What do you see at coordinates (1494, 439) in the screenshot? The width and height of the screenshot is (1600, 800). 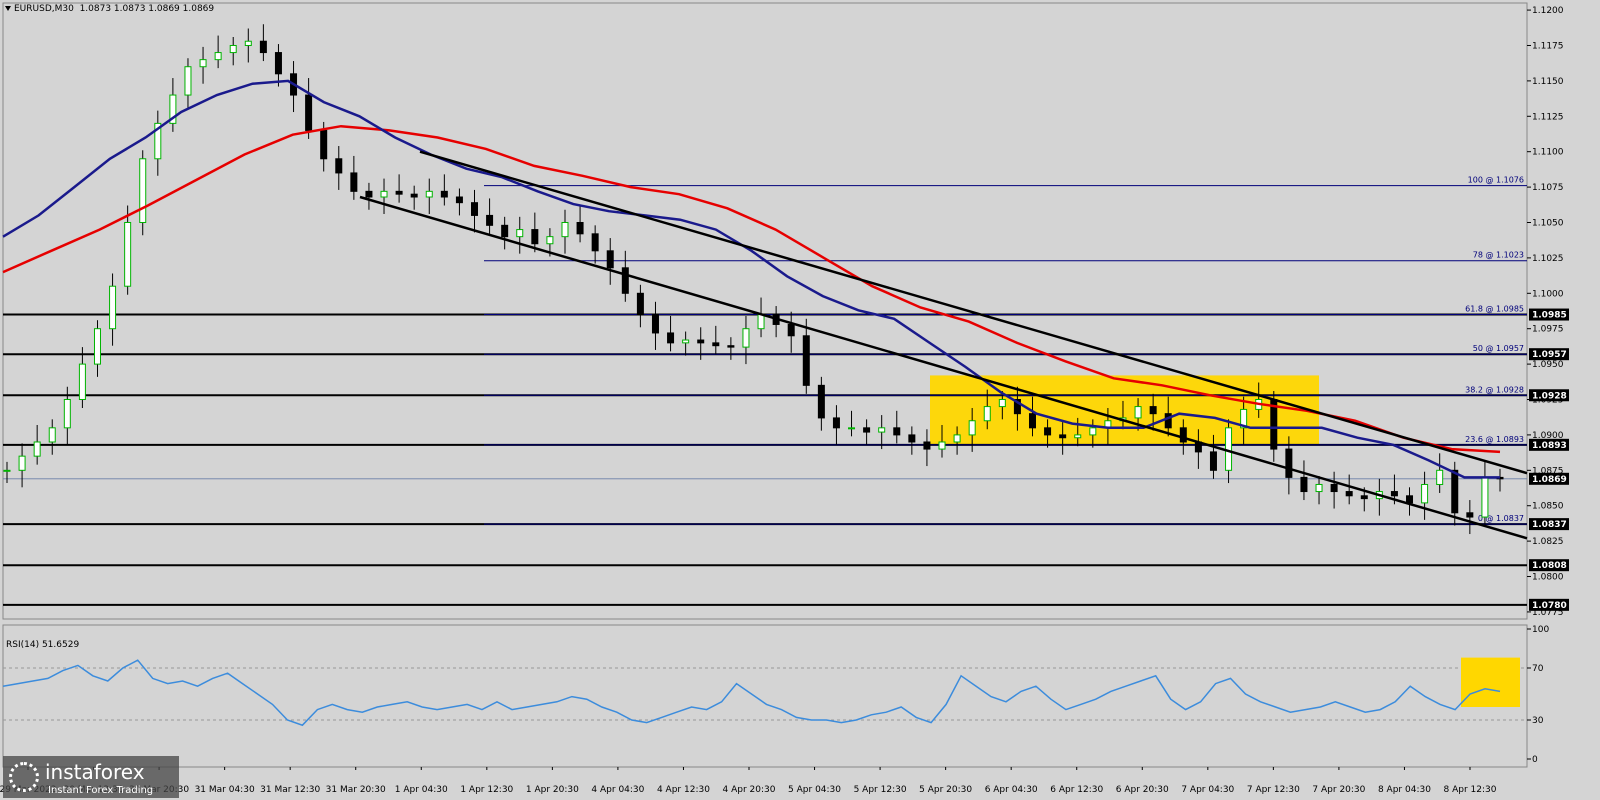 I see `fib-label: 23.6 @ 1.0893` at bounding box center [1494, 439].